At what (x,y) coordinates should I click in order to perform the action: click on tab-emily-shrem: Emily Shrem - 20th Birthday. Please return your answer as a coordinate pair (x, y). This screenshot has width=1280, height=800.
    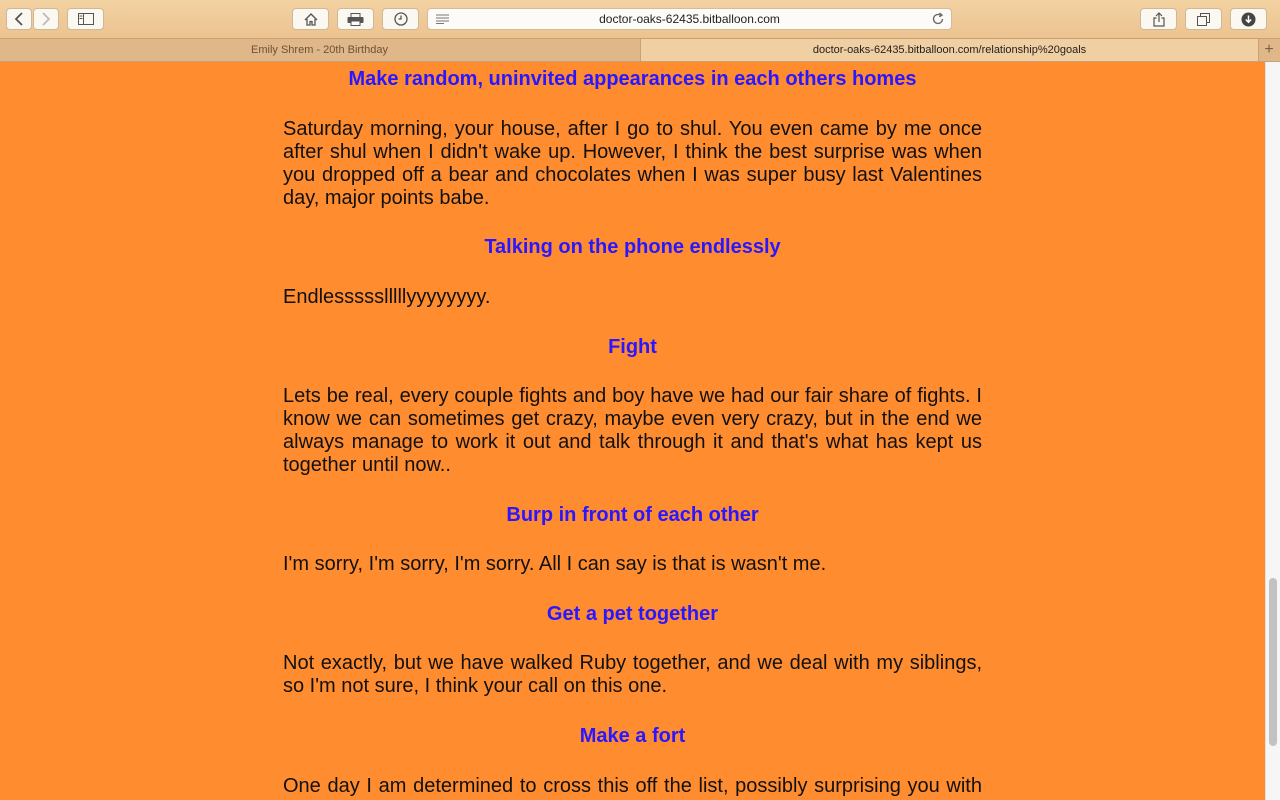
    Looking at the image, I should click on (319, 50).